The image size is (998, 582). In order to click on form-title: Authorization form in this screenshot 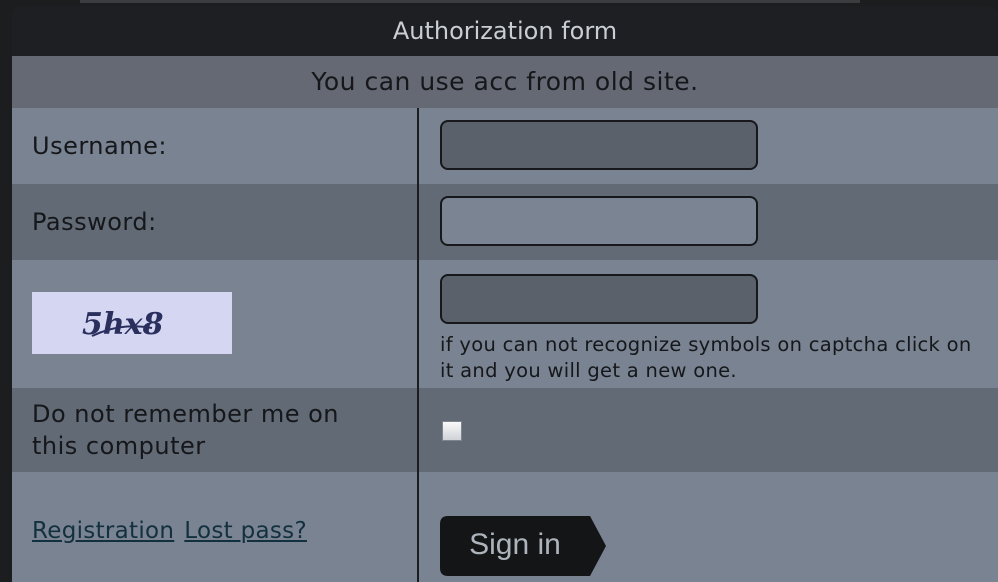, I will do `click(505, 31)`.